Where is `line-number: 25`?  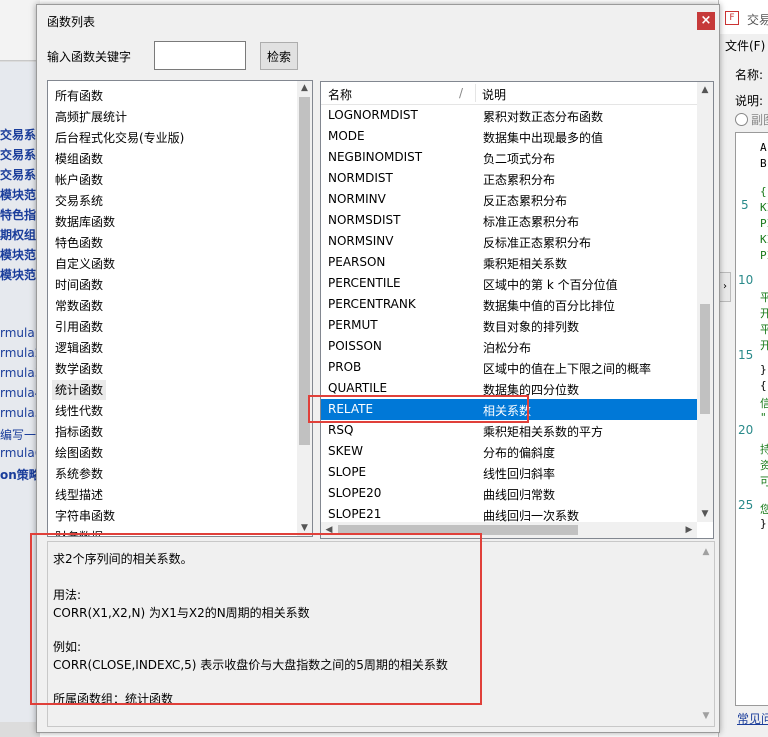 line-number: 25 is located at coordinates (746, 505).